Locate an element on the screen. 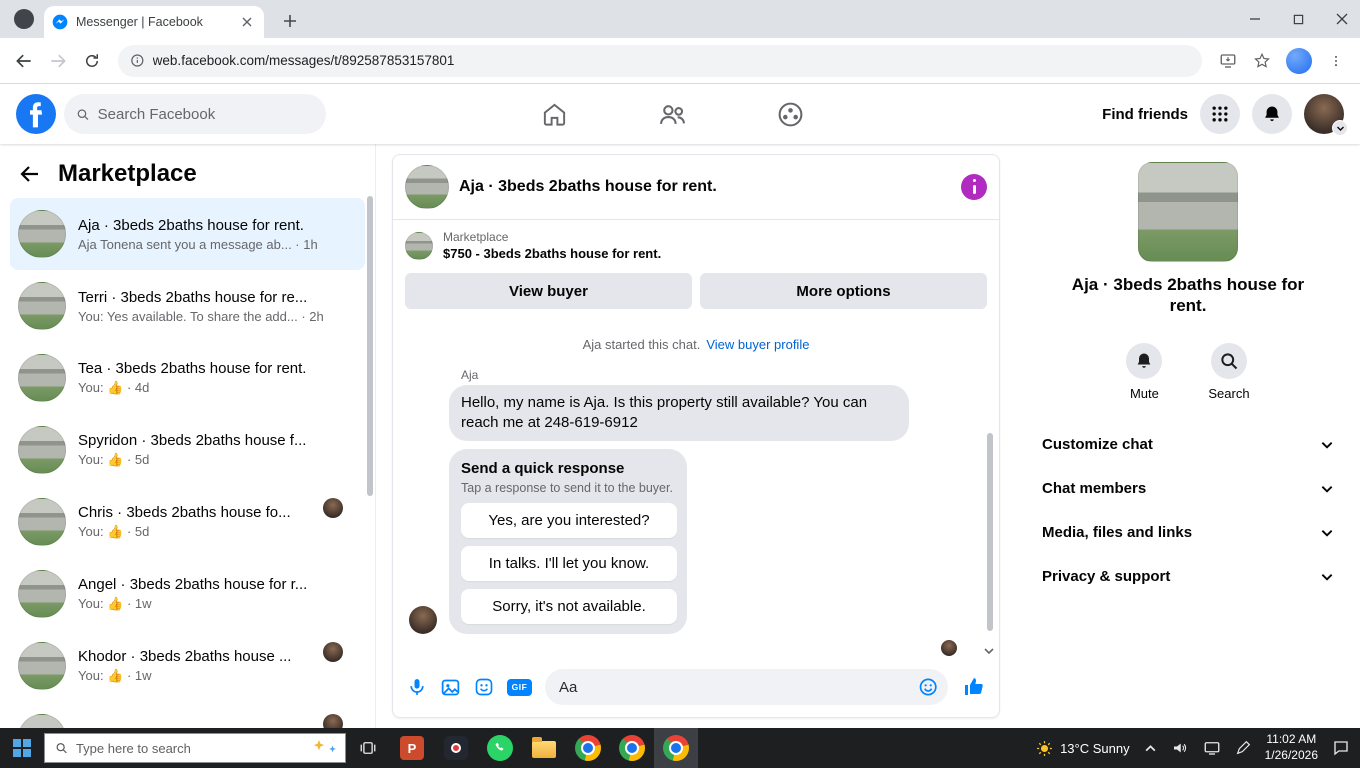  browser-tab: Messenger | Facebook is located at coordinates (154, 22).